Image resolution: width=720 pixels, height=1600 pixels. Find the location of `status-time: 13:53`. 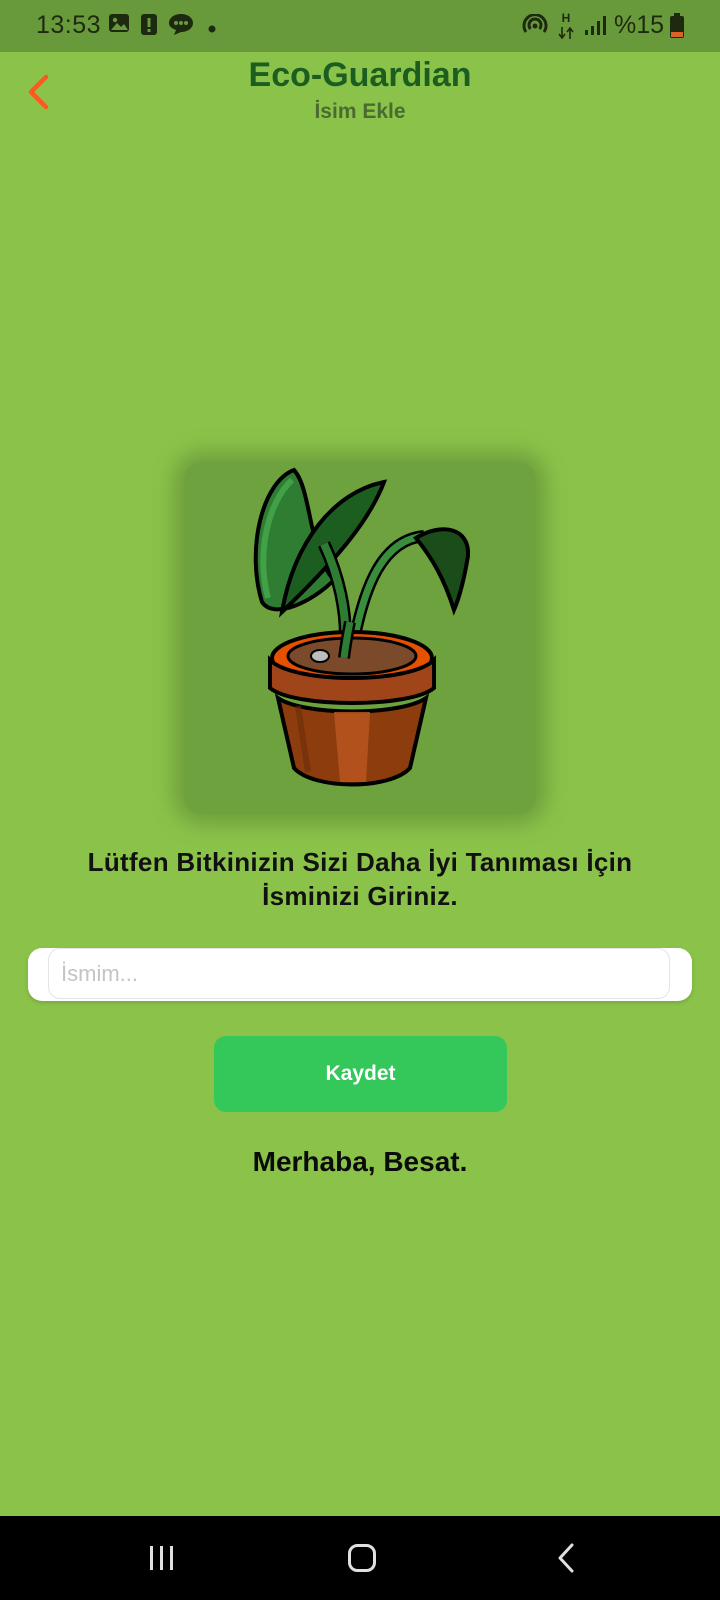

status-time: 13:53 is located at coordinates (69, 25).